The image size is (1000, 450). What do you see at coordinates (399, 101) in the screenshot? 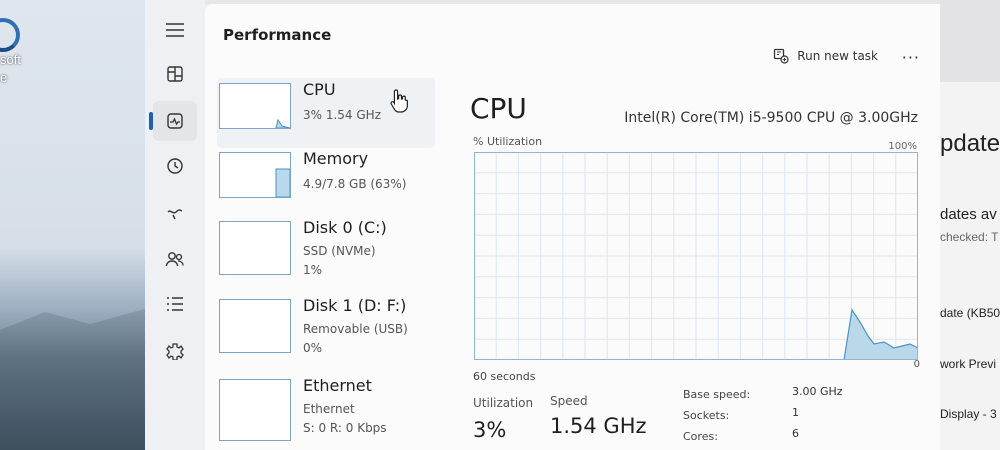
I see `hand-cursor-icon` at bounding box center [399, 101].